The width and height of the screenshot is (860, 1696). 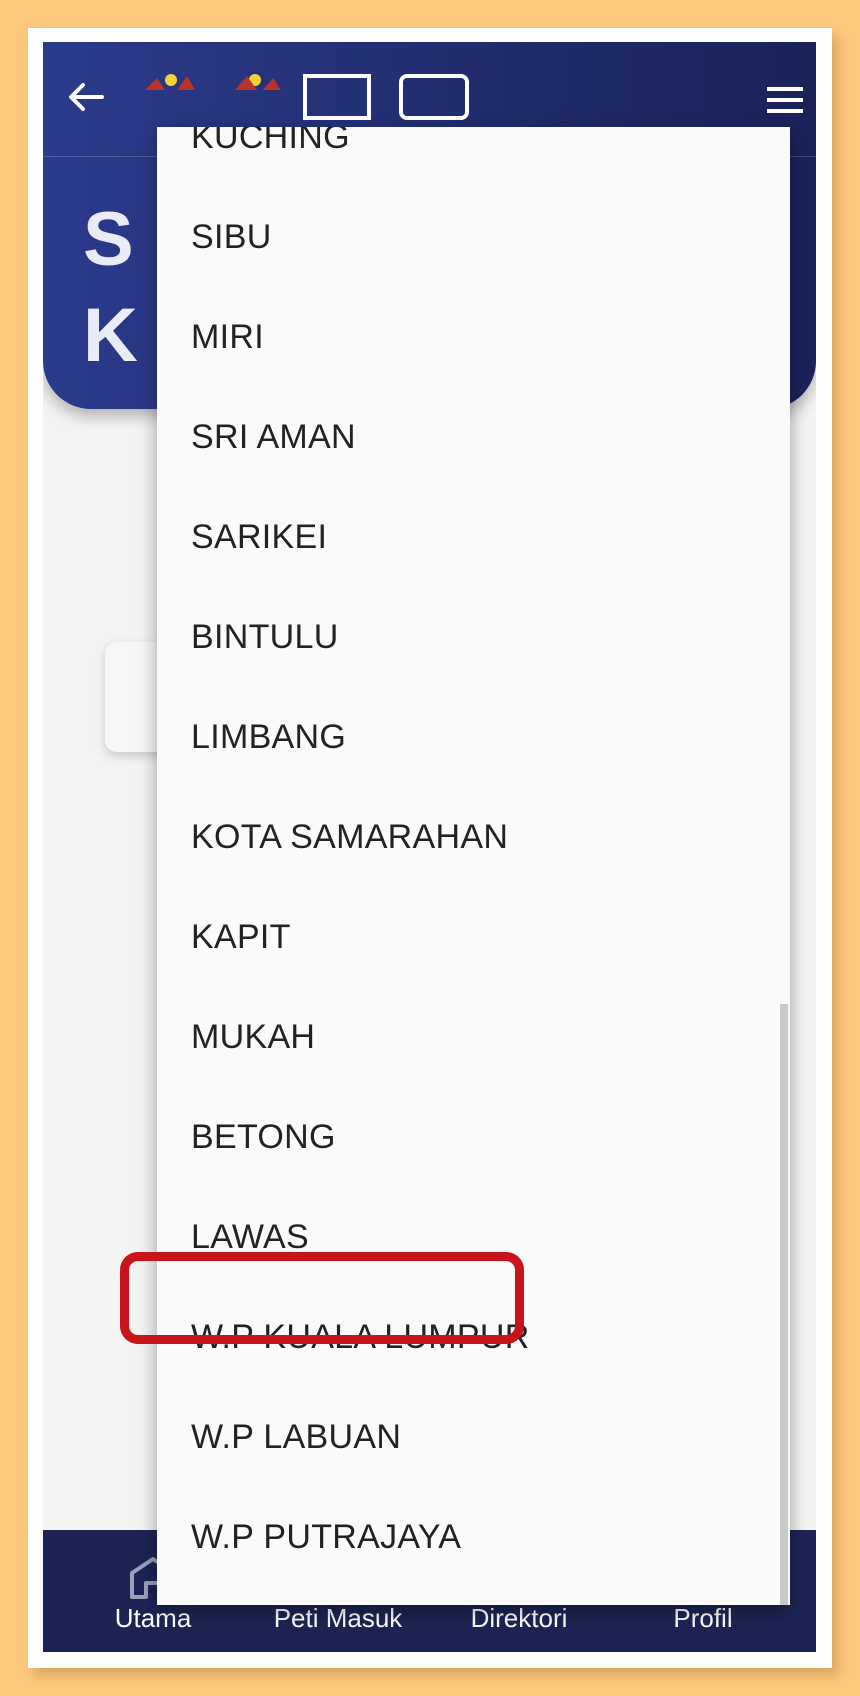 I want to click on nav-label-peti-masuk: Peti Masuk, so click(x=338, y=1618).